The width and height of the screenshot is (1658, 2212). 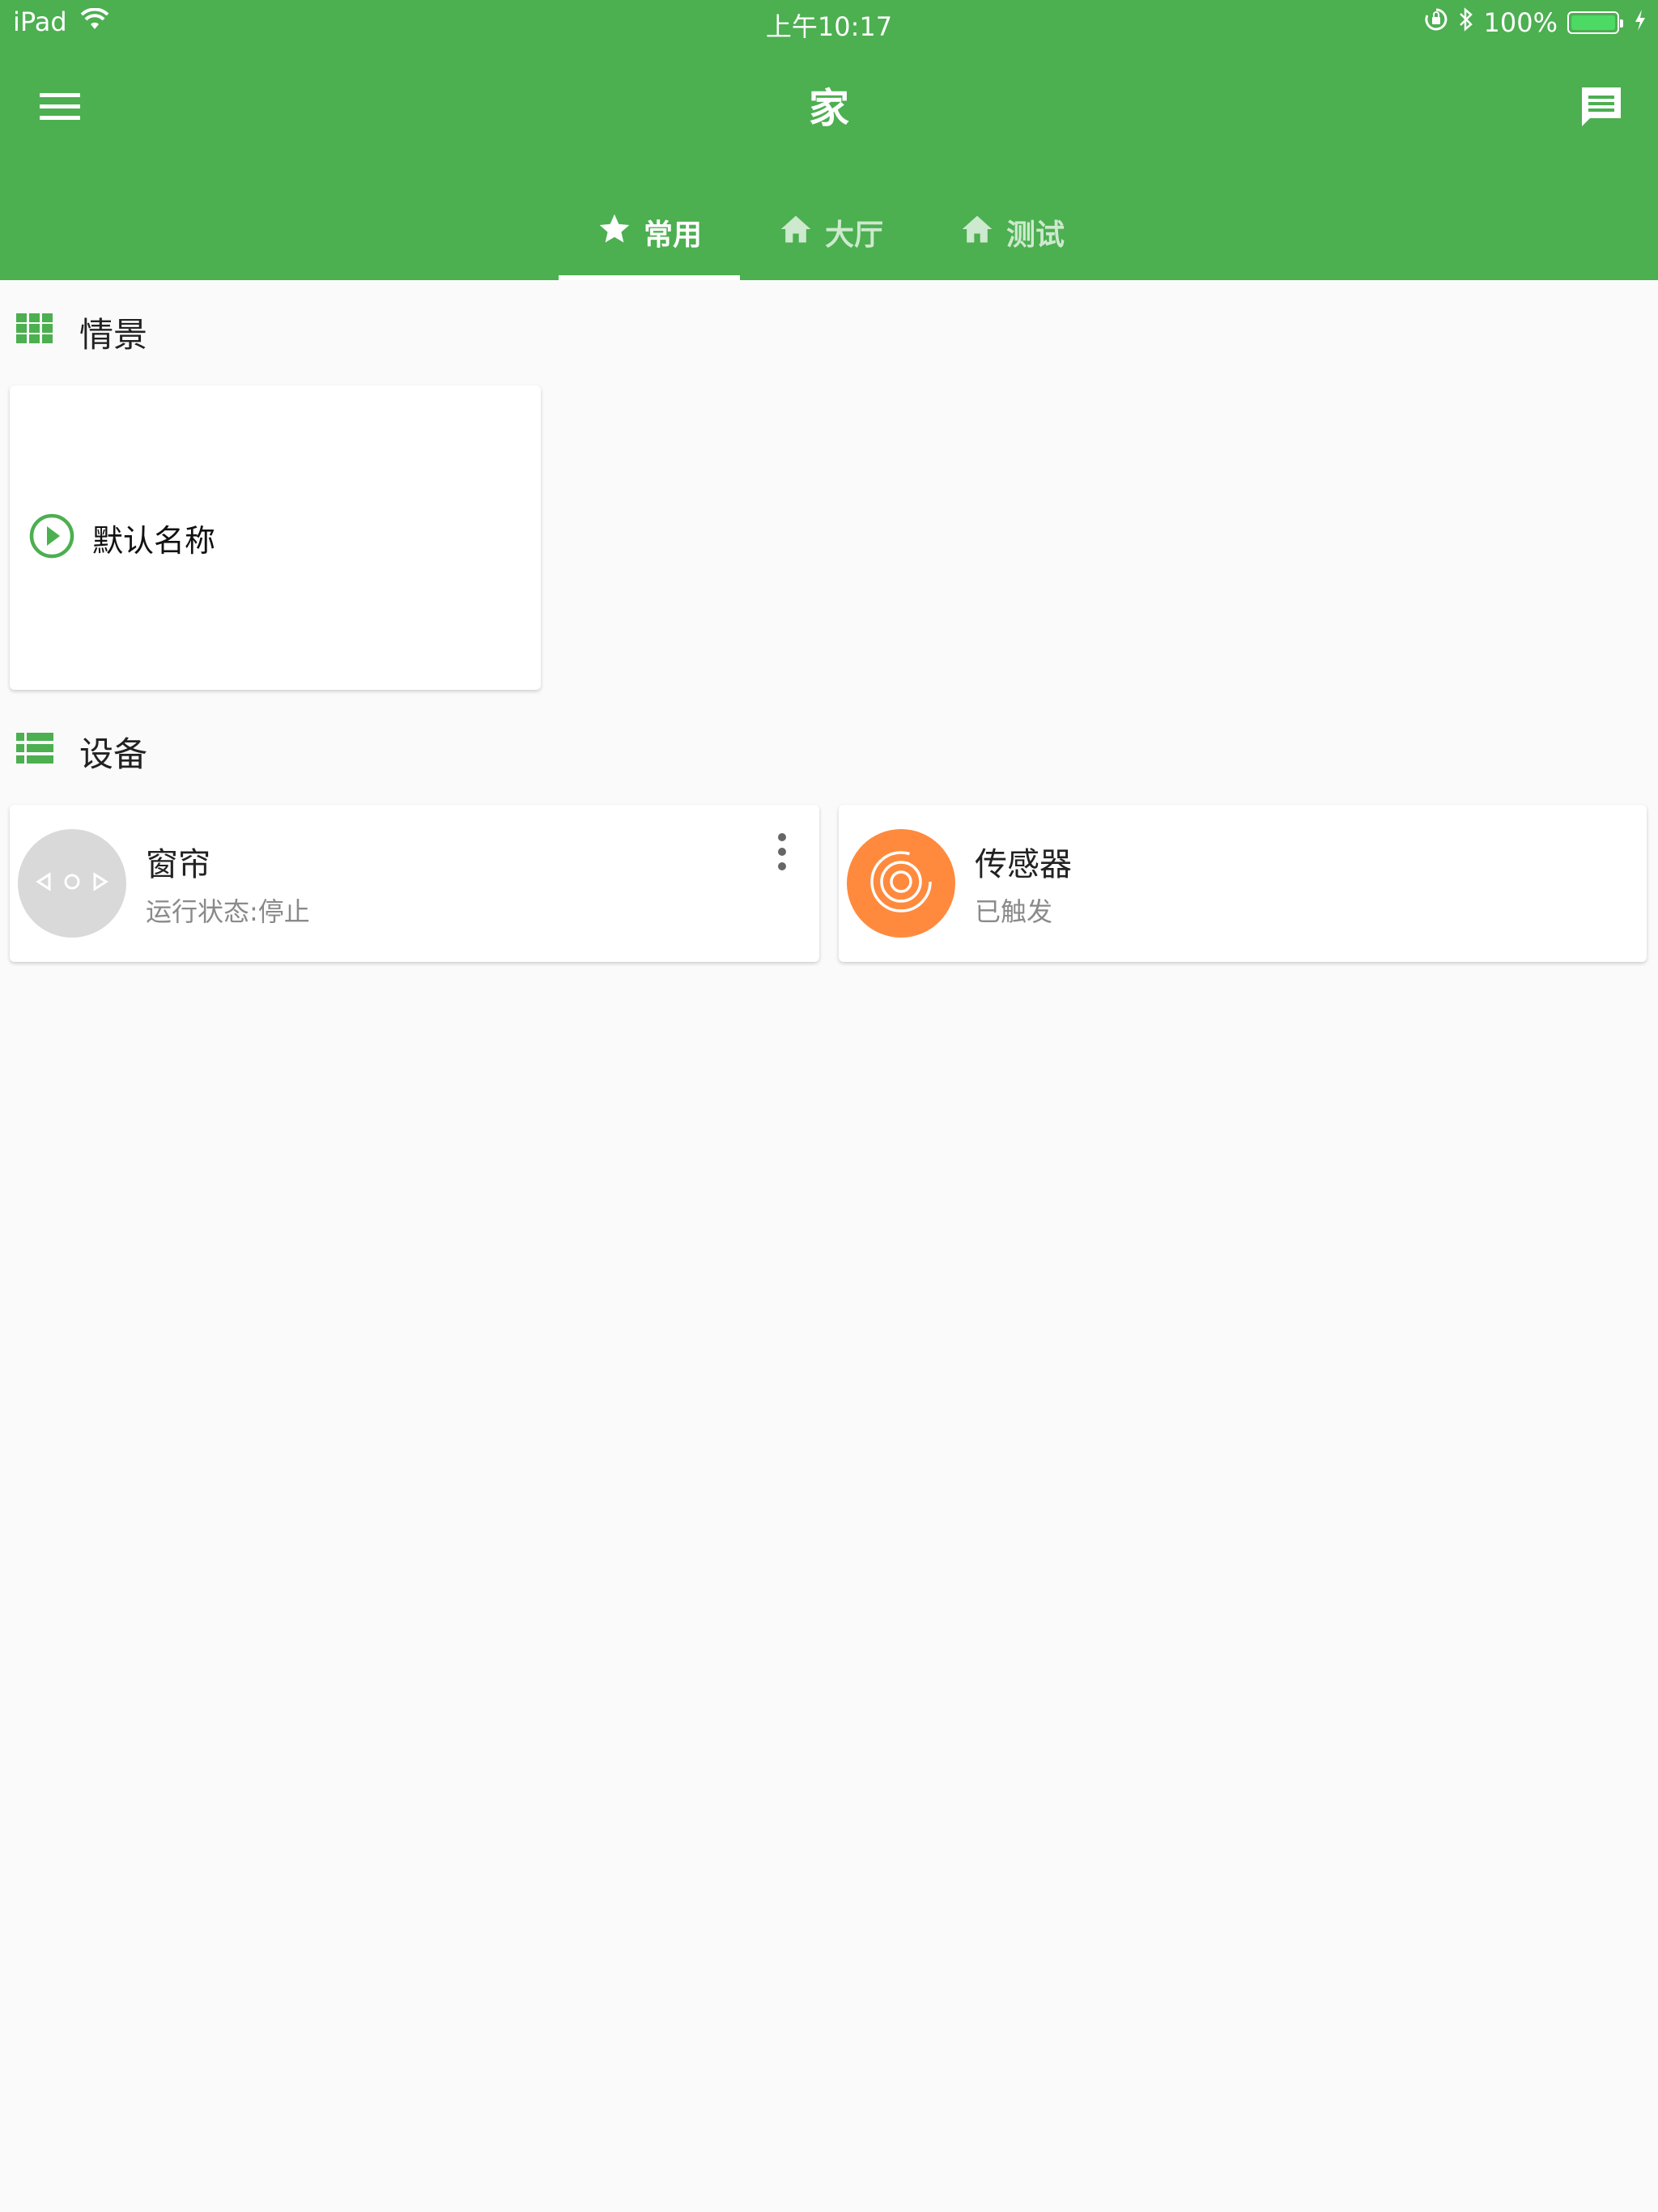 What do you see at coordinates (829, 109) in the screenshot?
I see `page-title: 家` at bounding box center [829, 109].